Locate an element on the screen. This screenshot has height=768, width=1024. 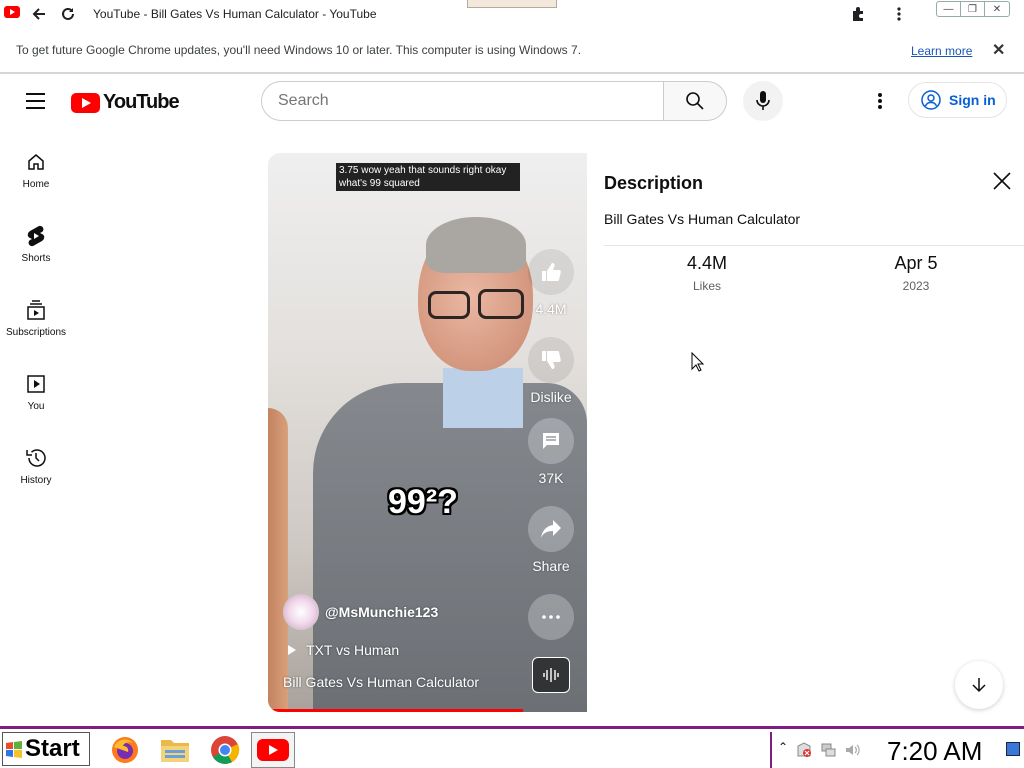
history-icon is located at coordinates (36, 458).